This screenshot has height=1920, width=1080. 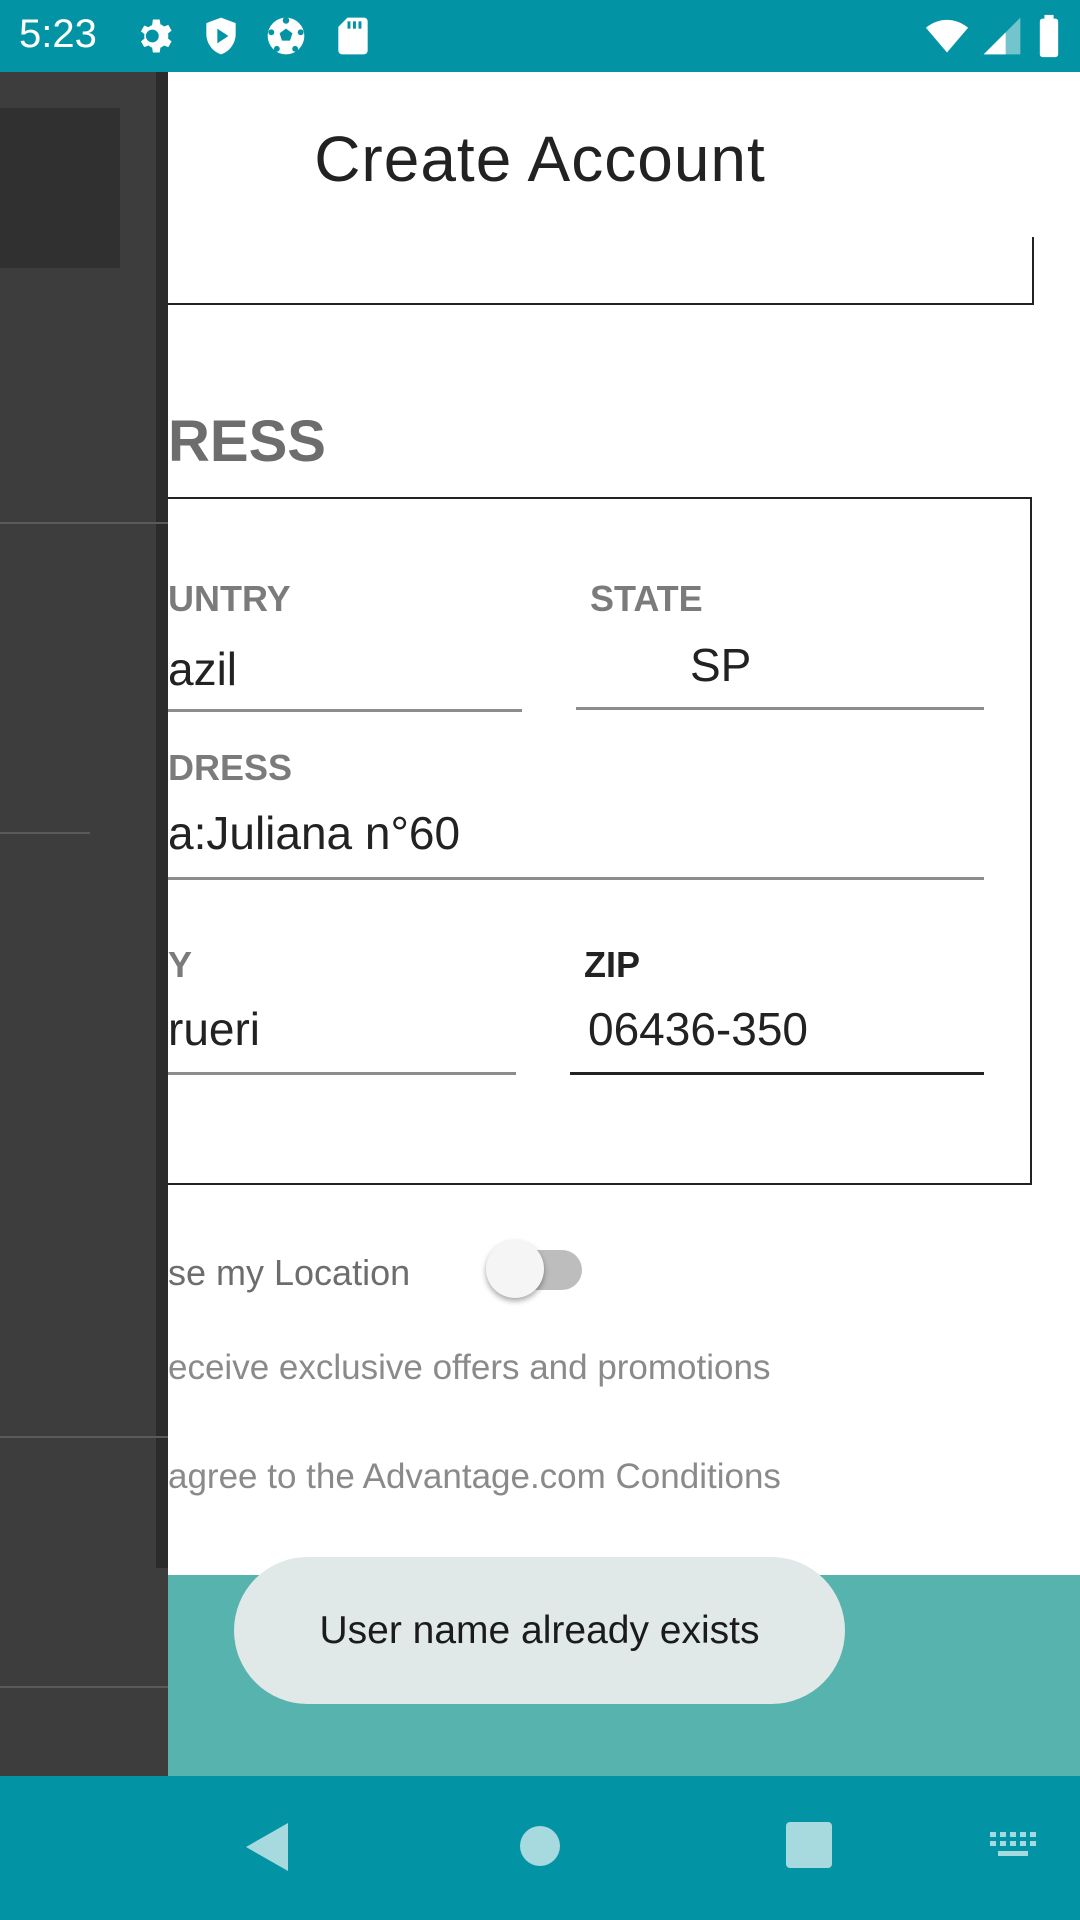 What do you see at coordinates (229, 598) in the screenshot?
I see `country-label: UNTRY` at bounding box center [229, 598].